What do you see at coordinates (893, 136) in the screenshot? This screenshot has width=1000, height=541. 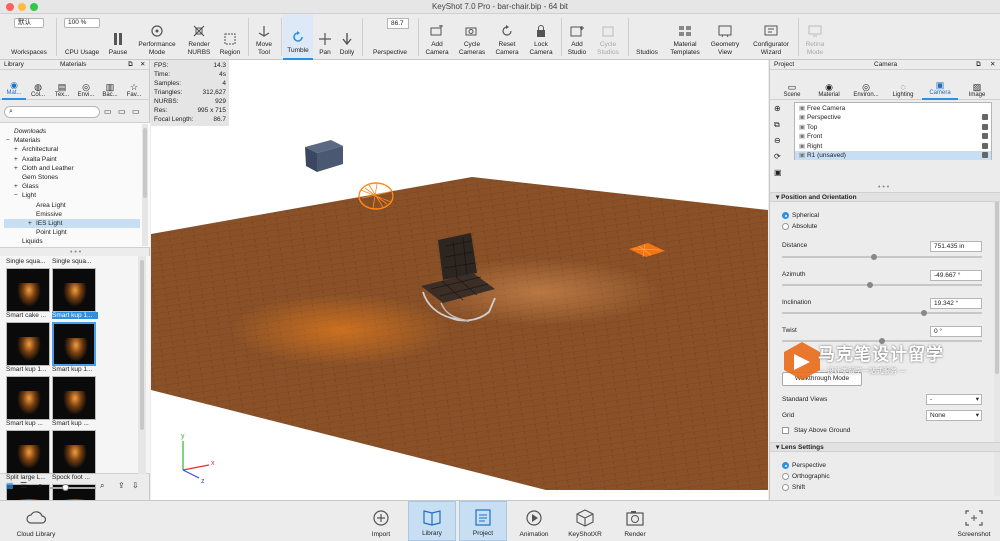 I see `camera-list-item: ▣ Front` at bounding box center [893, 136].